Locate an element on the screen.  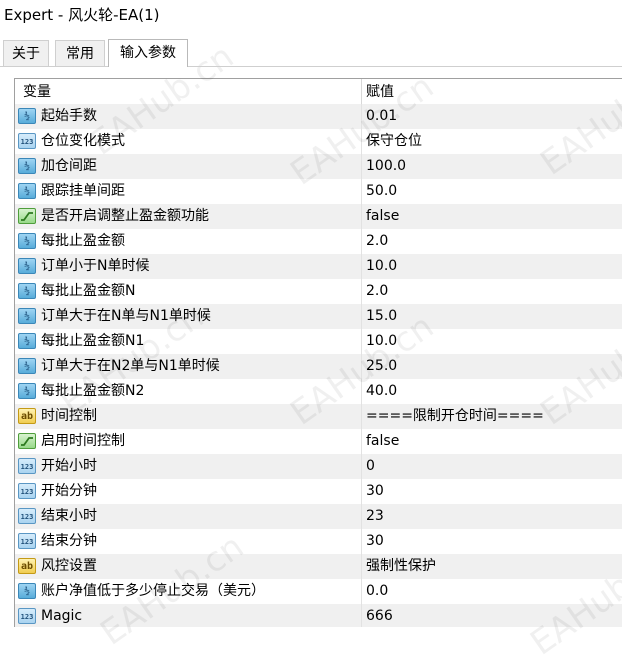
parameter-value: 0.01 is located at coordinates (381, 116).